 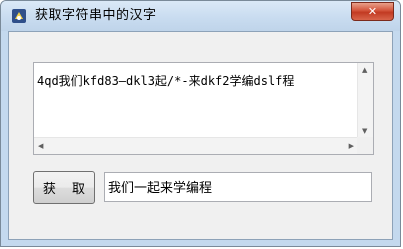 I want to click on arrow-right-icon: ▶, so click(x=351, y=146).